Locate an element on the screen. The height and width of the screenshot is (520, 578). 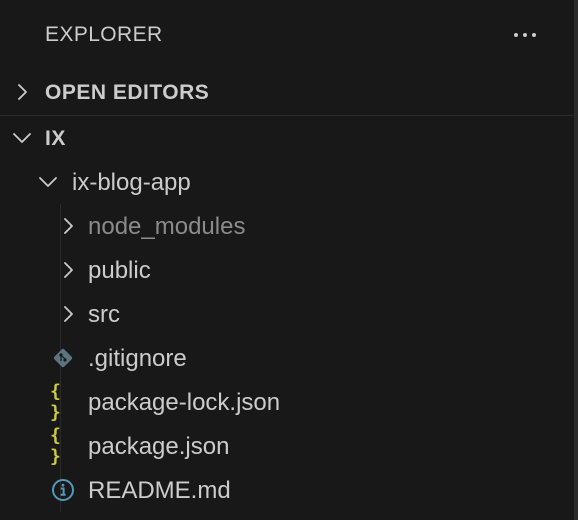
section-open-editors: OPEN EDITORS is located at coordinates (287, 92).